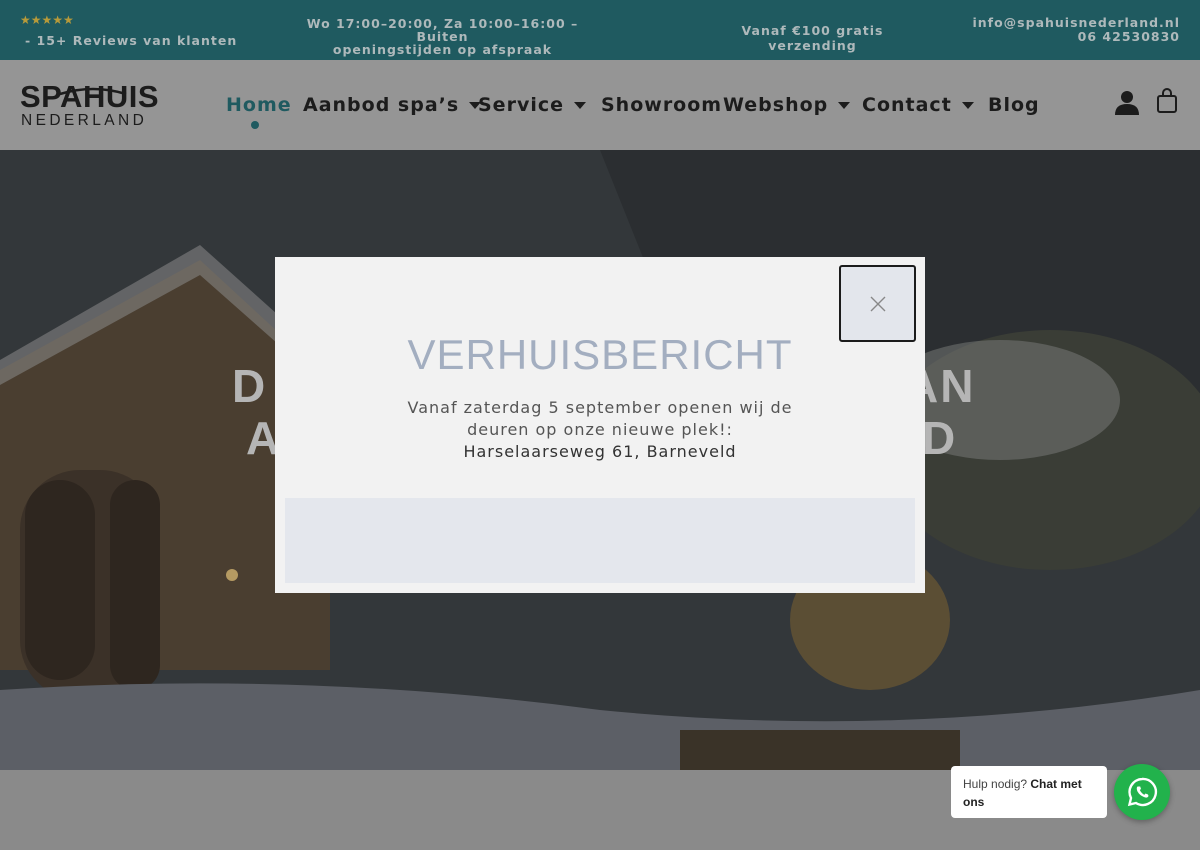 This screenshot has height=850, width=1200. I want to click on hero-title-line1-left: D, so click(250, 386).